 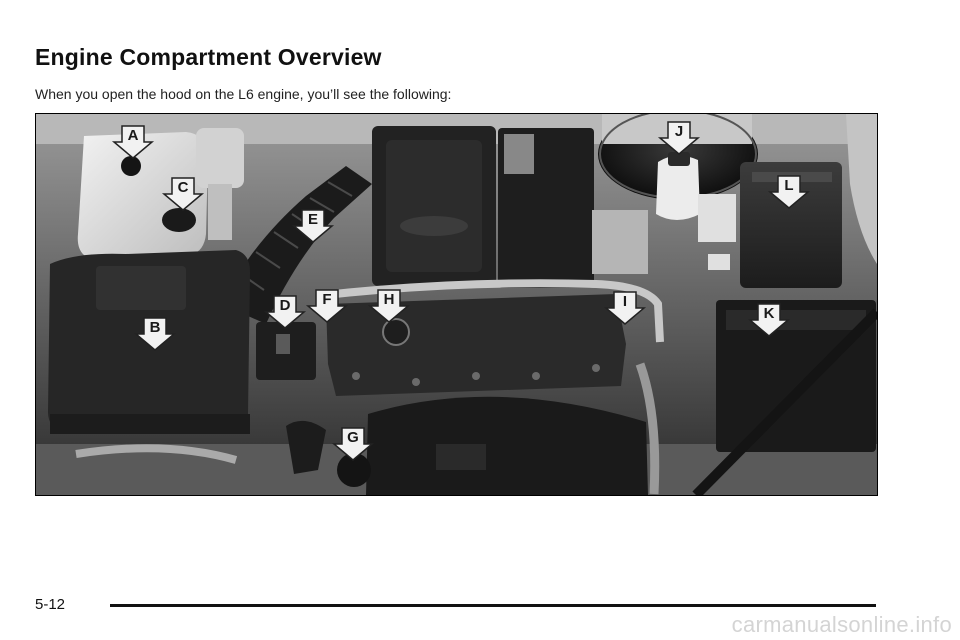 I want to click on footer-rule, so click(x=493, y=605).